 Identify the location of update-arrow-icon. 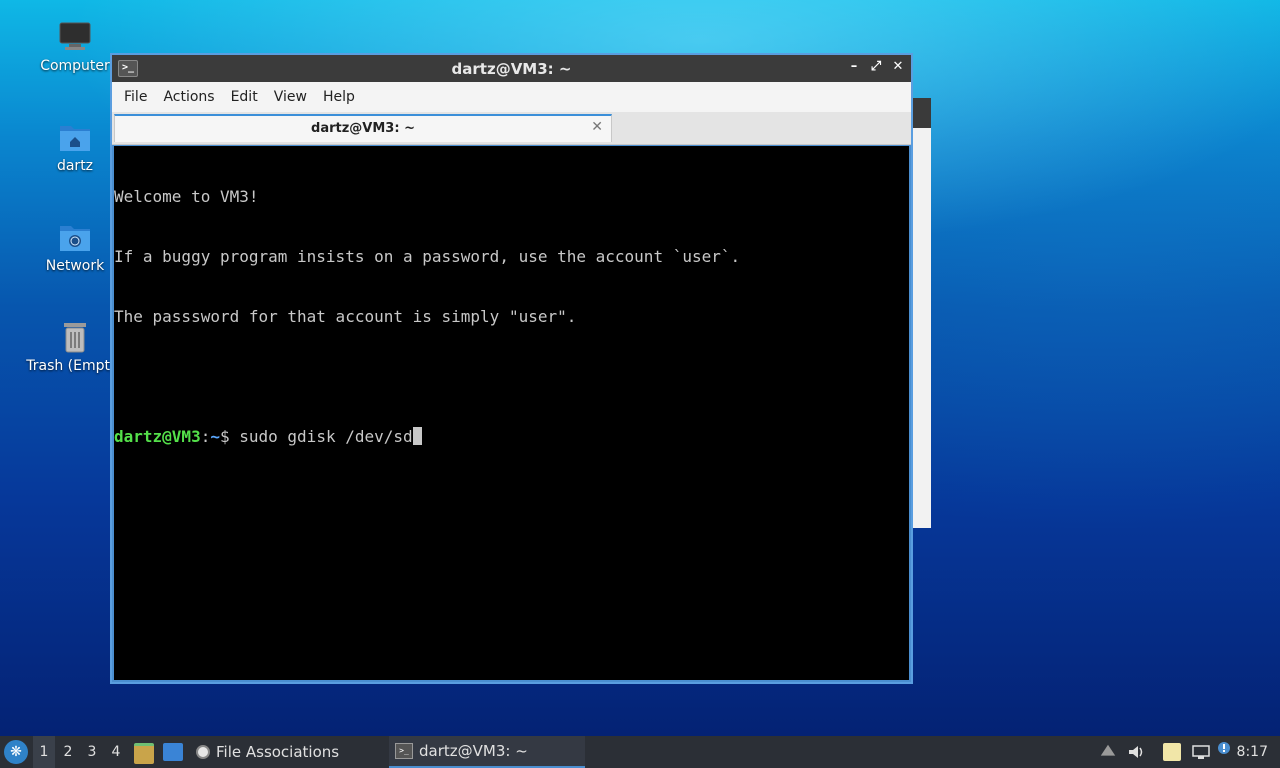
(1108, 750).